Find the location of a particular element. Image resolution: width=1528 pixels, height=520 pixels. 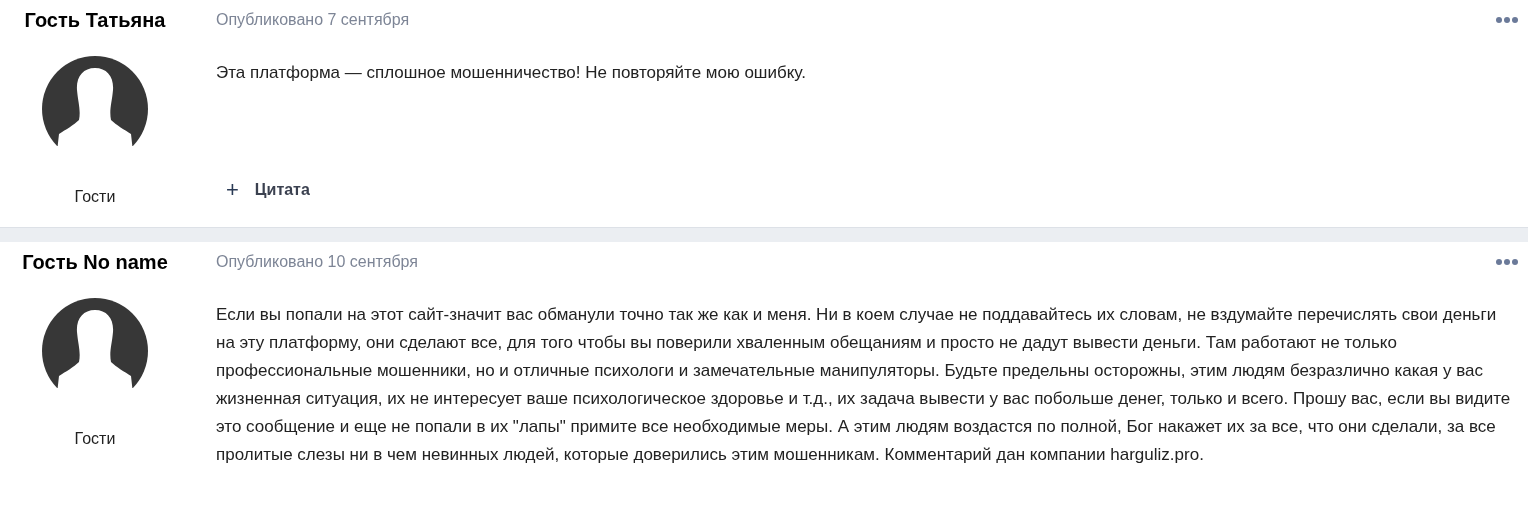

post-text: Эта платформа — сплошное мошенничество! Не повторяйте мою ошибку. is located at coordinates (511, 73).